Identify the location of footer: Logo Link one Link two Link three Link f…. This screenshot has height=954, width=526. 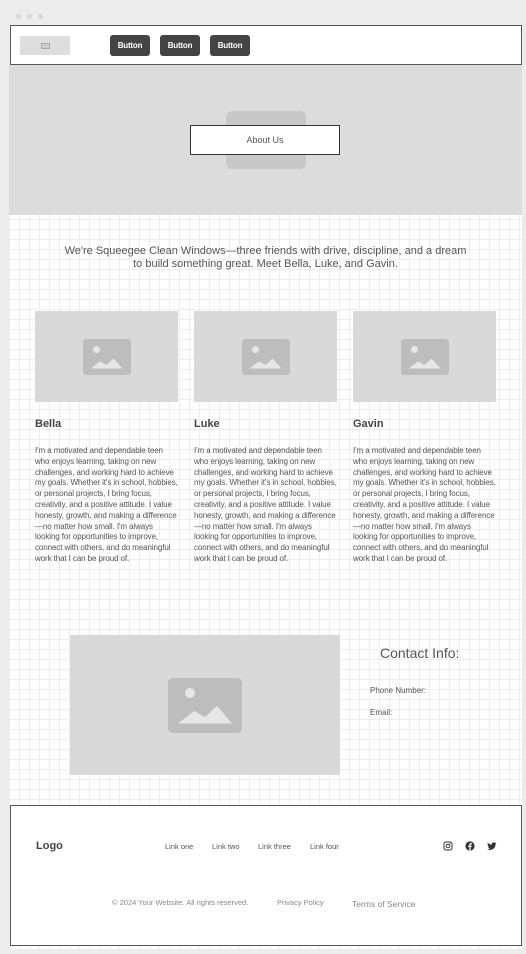
(266, 875).